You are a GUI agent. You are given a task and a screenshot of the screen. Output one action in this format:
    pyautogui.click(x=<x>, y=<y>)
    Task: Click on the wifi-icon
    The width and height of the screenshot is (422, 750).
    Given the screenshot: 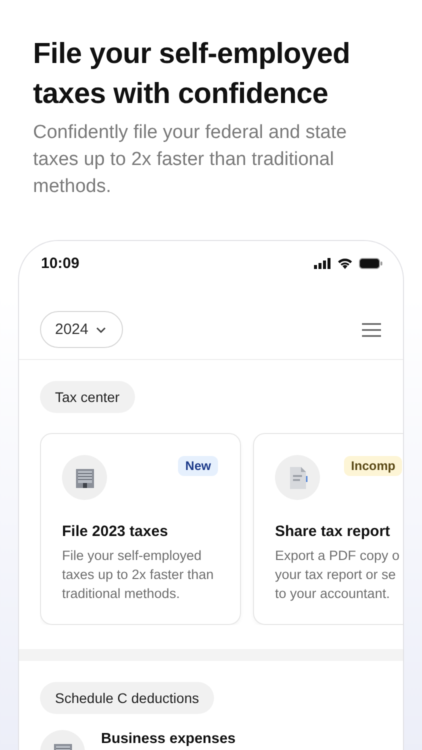 What is the action you would take?
    pyautogui.click(x=345, y=263)
    